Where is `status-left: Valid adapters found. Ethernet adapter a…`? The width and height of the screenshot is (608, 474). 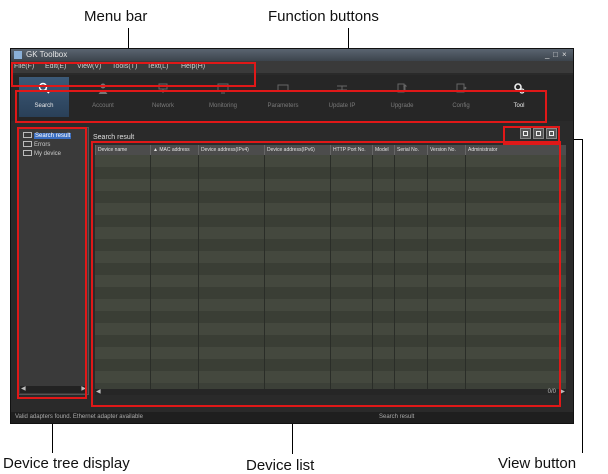 status-left: Valid adapters found. Ethernet adapter a… is located at coordinates (79, 417).